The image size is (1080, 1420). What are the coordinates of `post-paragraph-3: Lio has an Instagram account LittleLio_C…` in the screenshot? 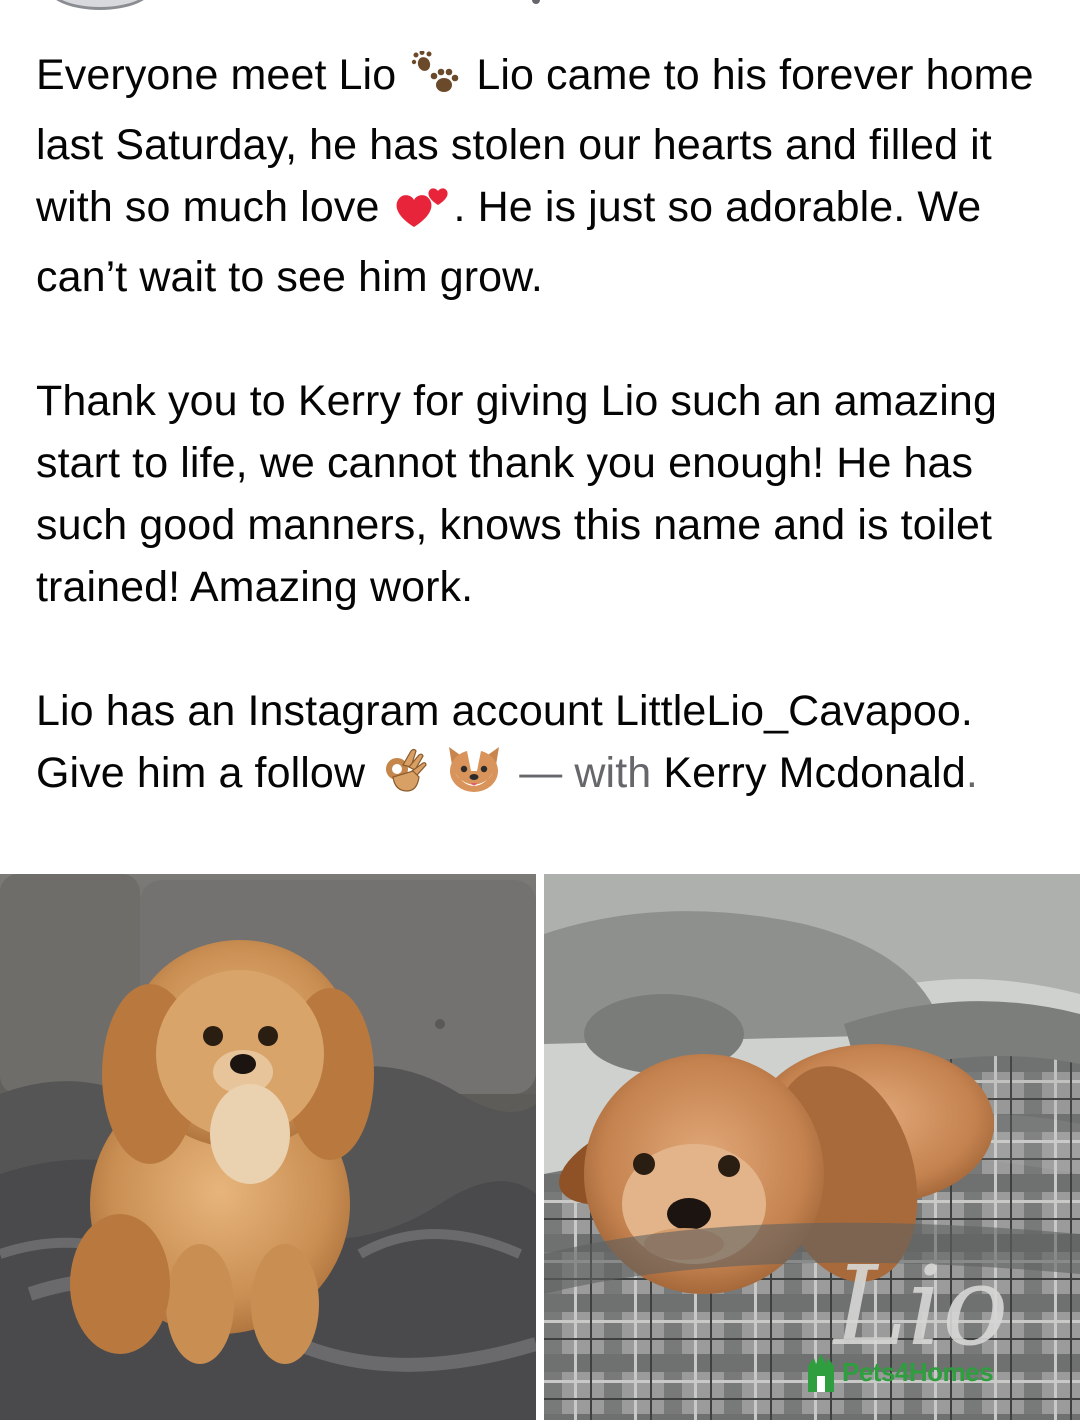 It's located at (546, 746).